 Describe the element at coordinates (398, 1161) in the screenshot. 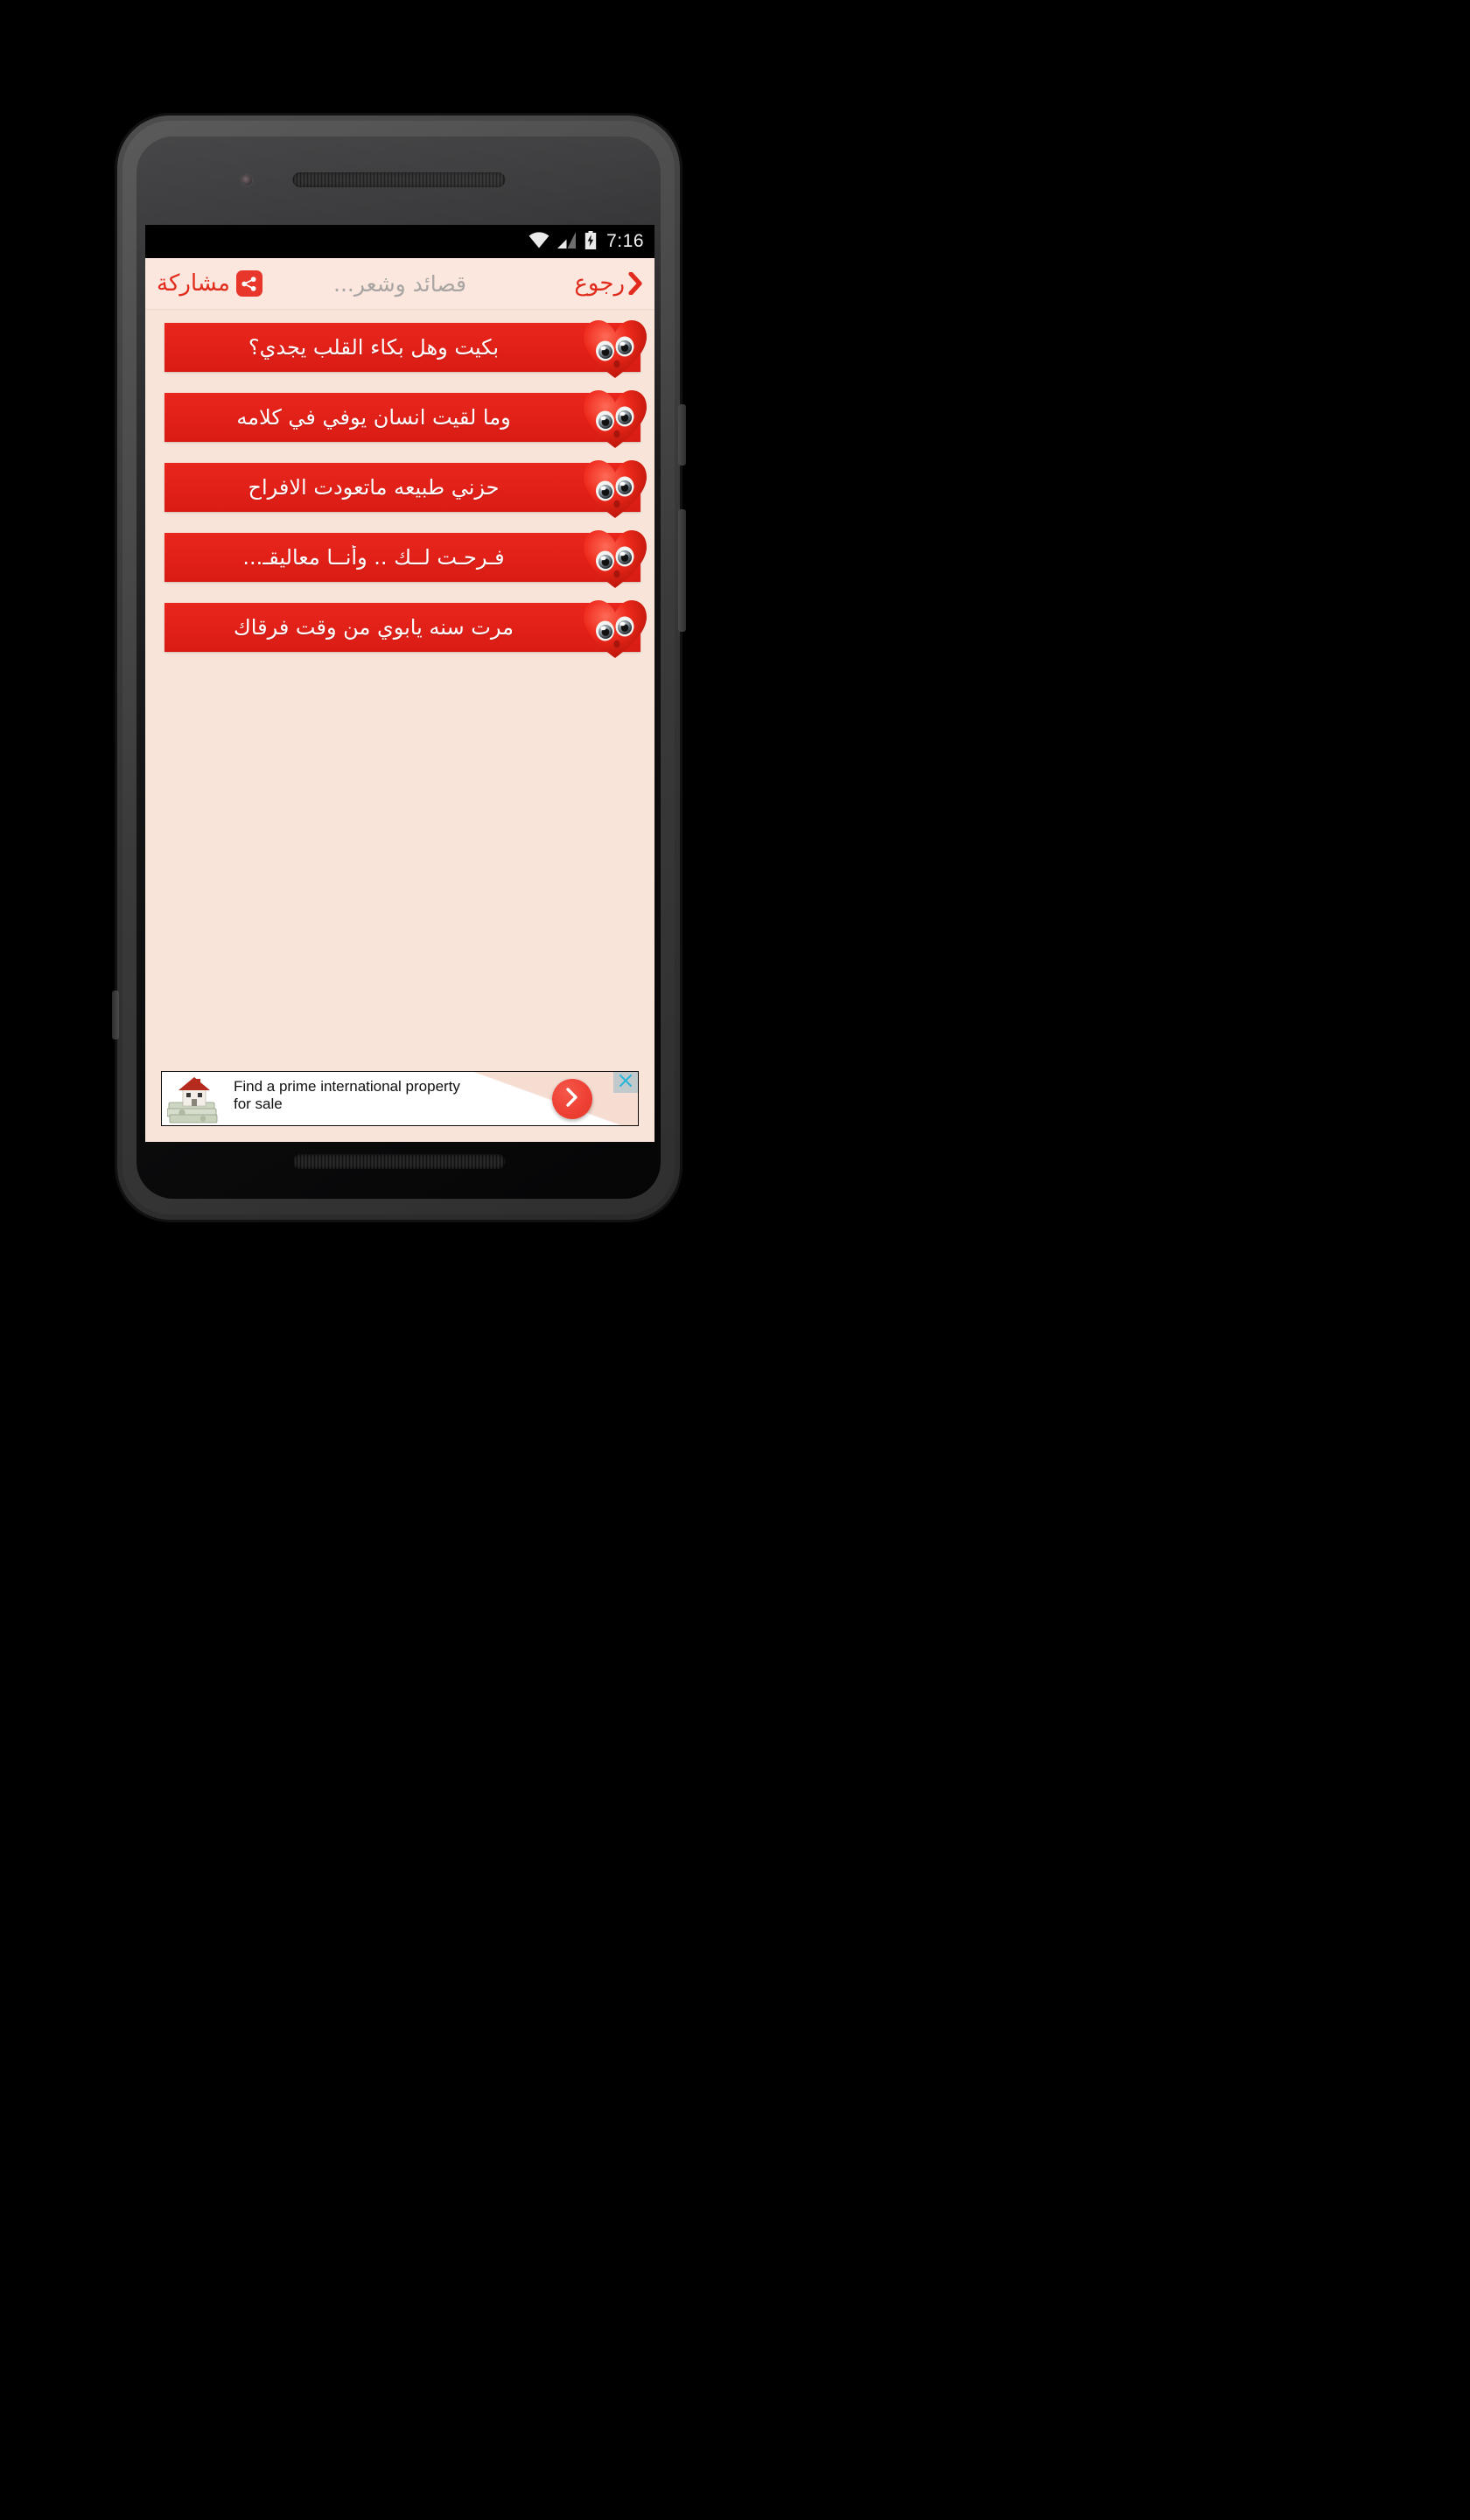

I see `bottom-speaker` at that location.